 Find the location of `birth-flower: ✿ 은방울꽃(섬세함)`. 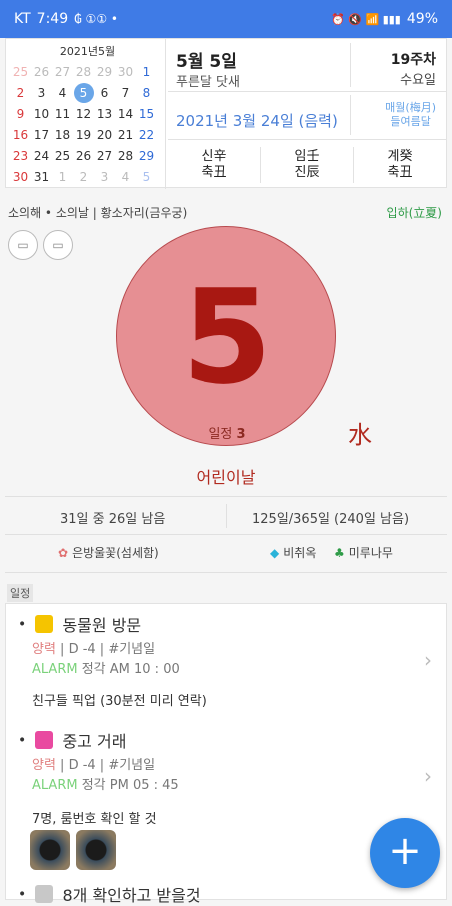

birth-flower: ✿ 은방울꽃(섬세함) is located at coordinates (108, 552).